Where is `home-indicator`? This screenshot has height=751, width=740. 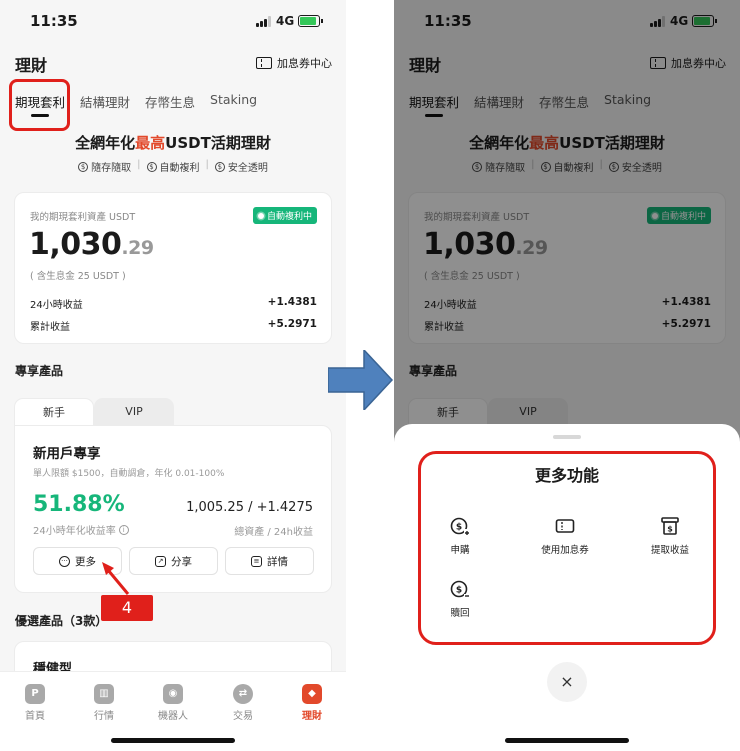 home-indicator is located at coordinates (567, 740).